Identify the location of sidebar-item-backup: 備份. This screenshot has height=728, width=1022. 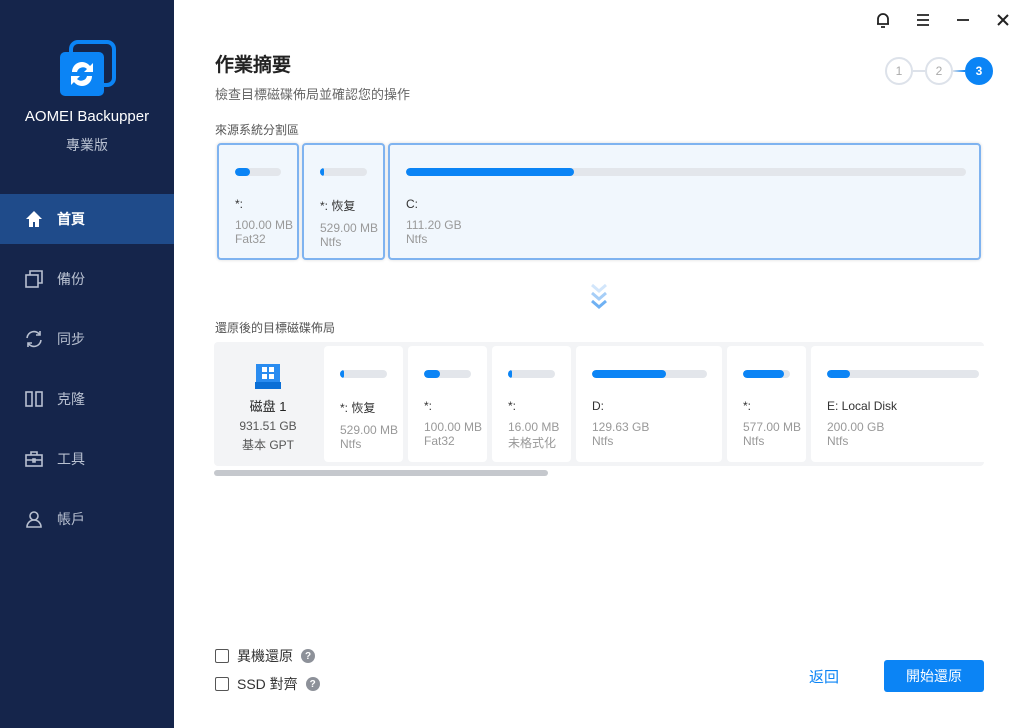
(87, 279).